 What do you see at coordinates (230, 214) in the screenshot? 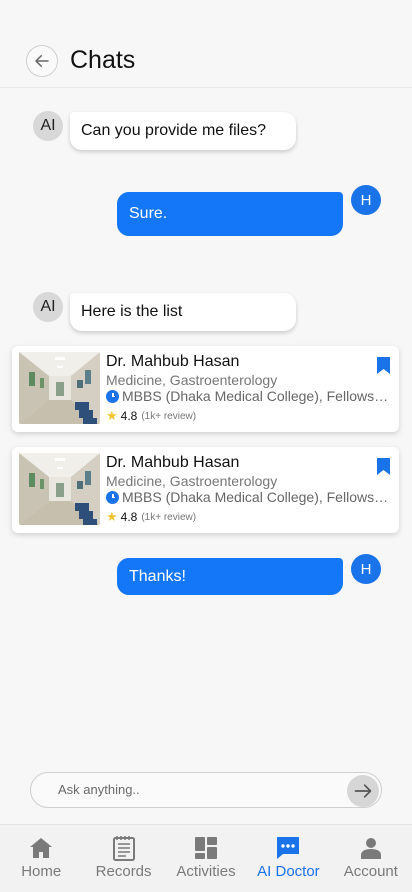
I see `message-bubble: Sure.` at bounding box center [230, 214].